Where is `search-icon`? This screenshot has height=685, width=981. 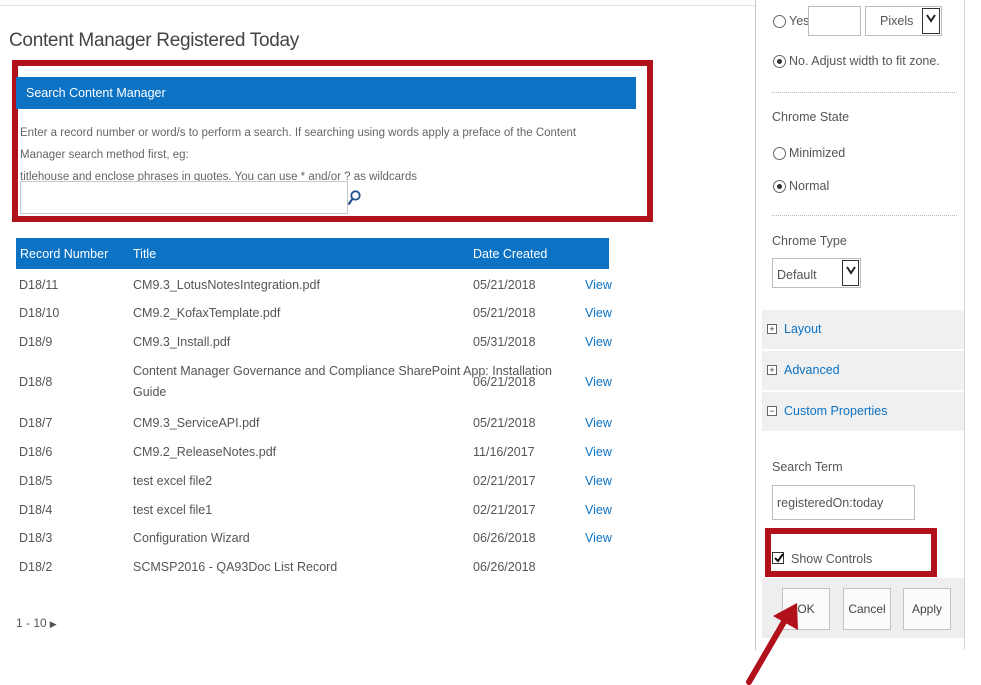 search-icon is located at coordinates (354, 198).